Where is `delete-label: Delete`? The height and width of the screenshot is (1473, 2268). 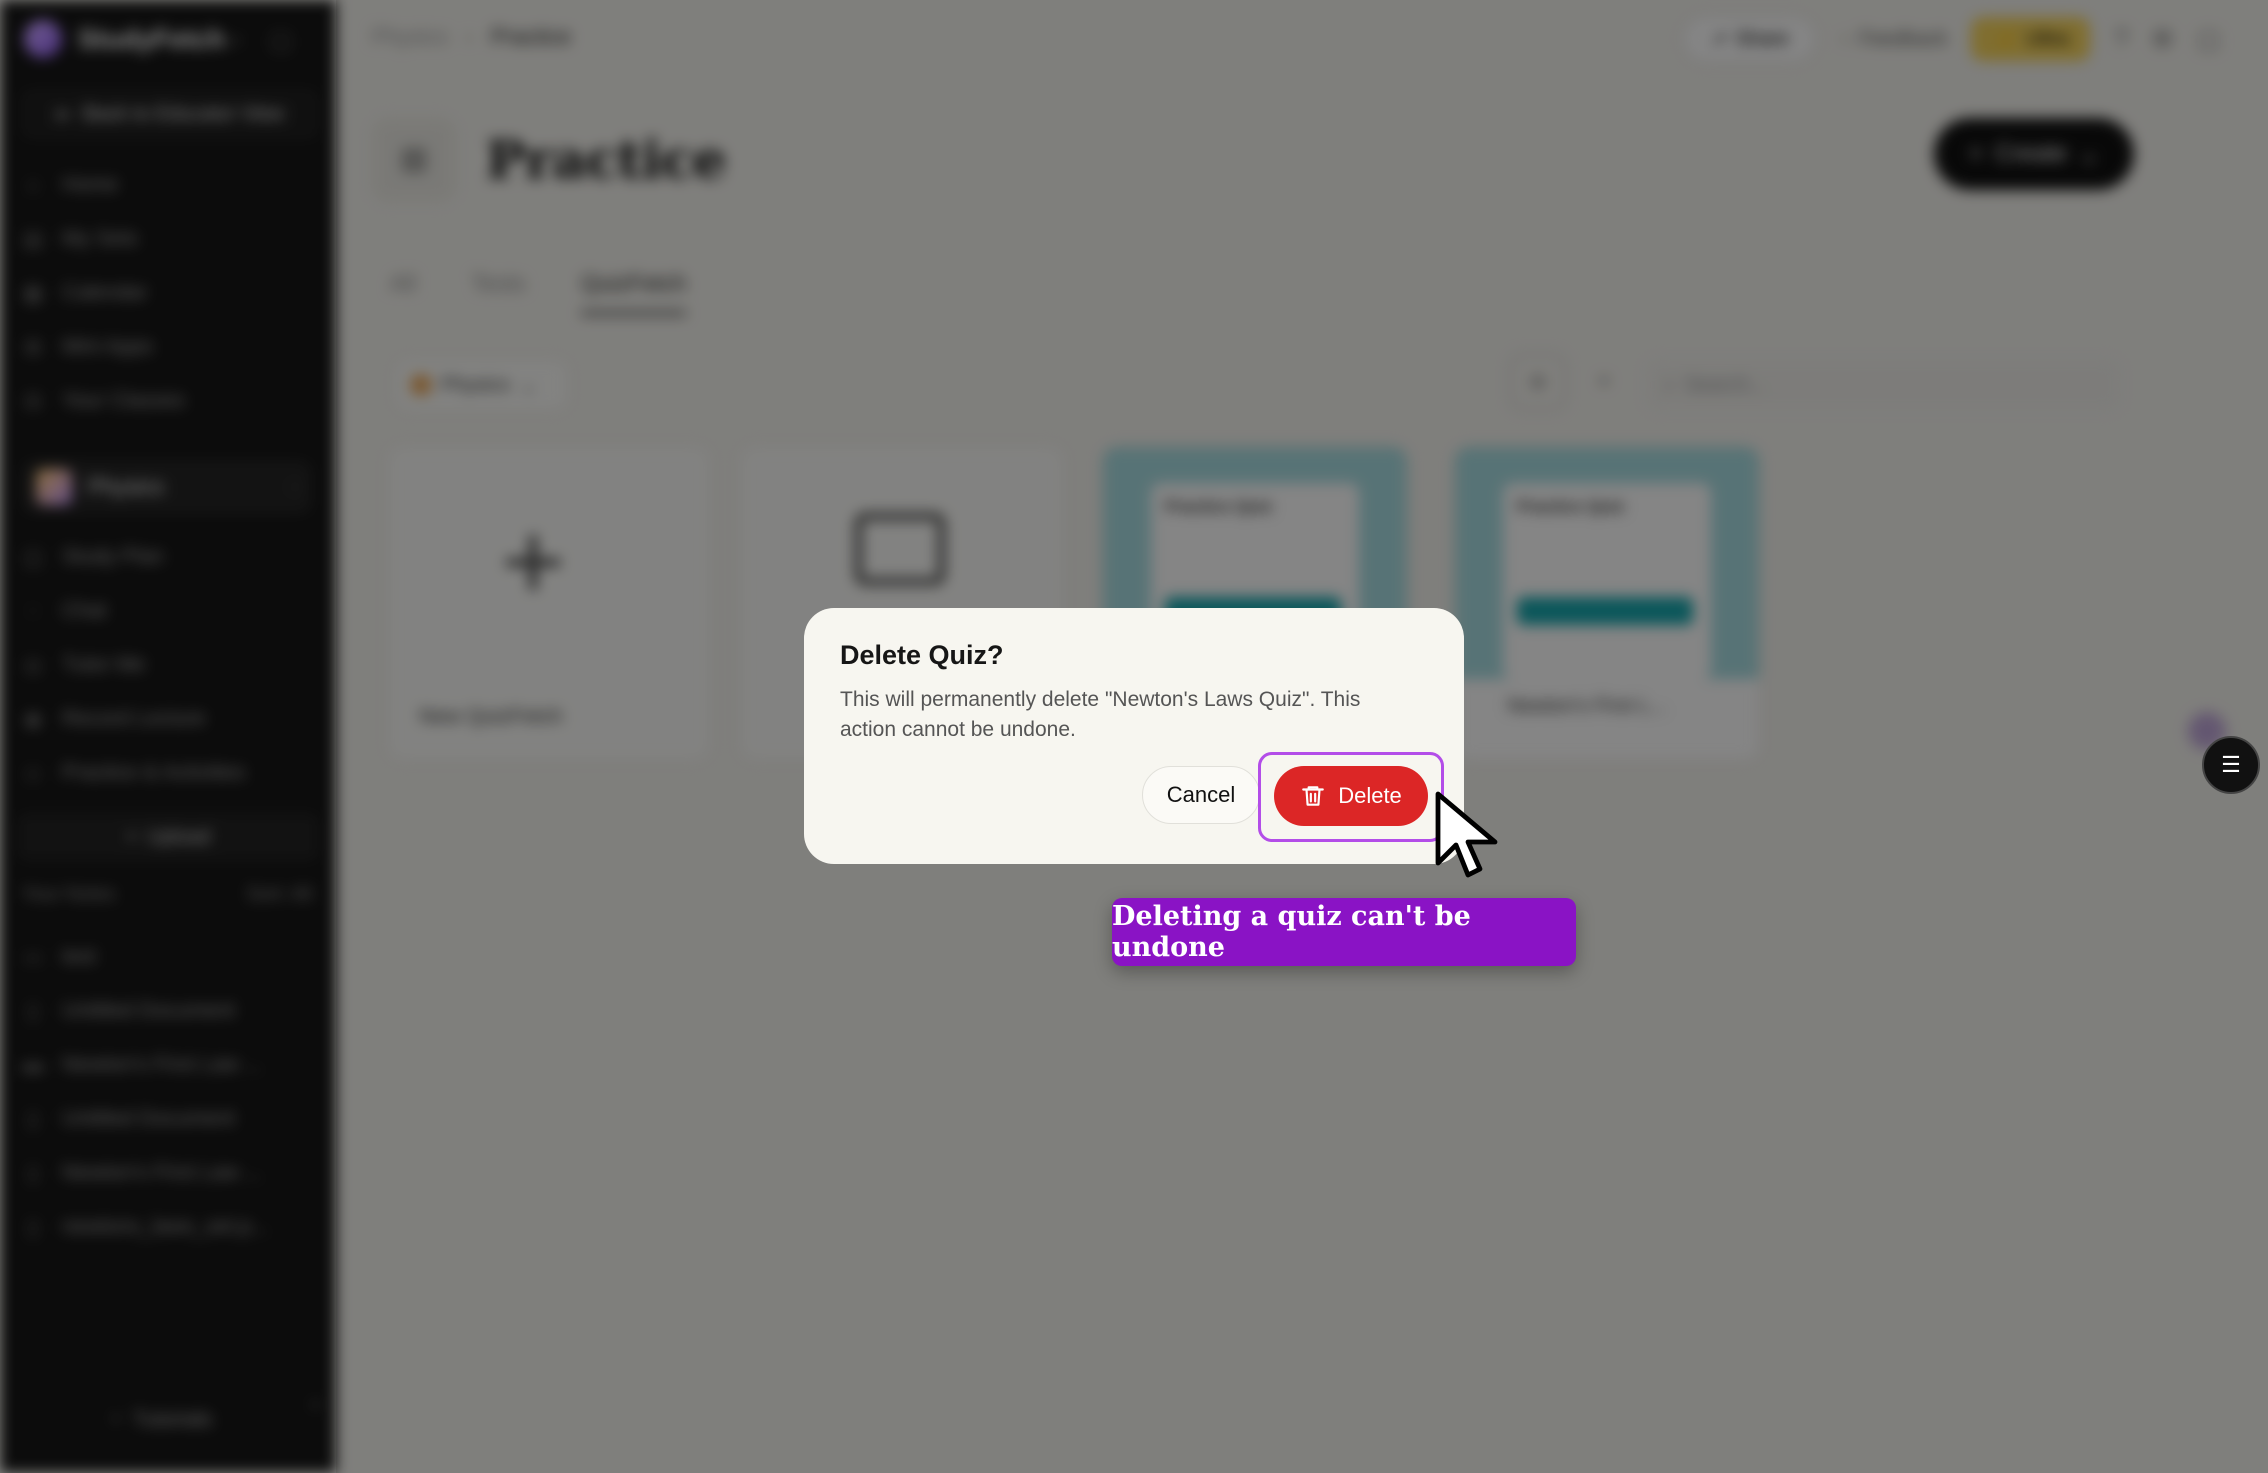
delete-label: Delete is located at coordinates (1370, 795).